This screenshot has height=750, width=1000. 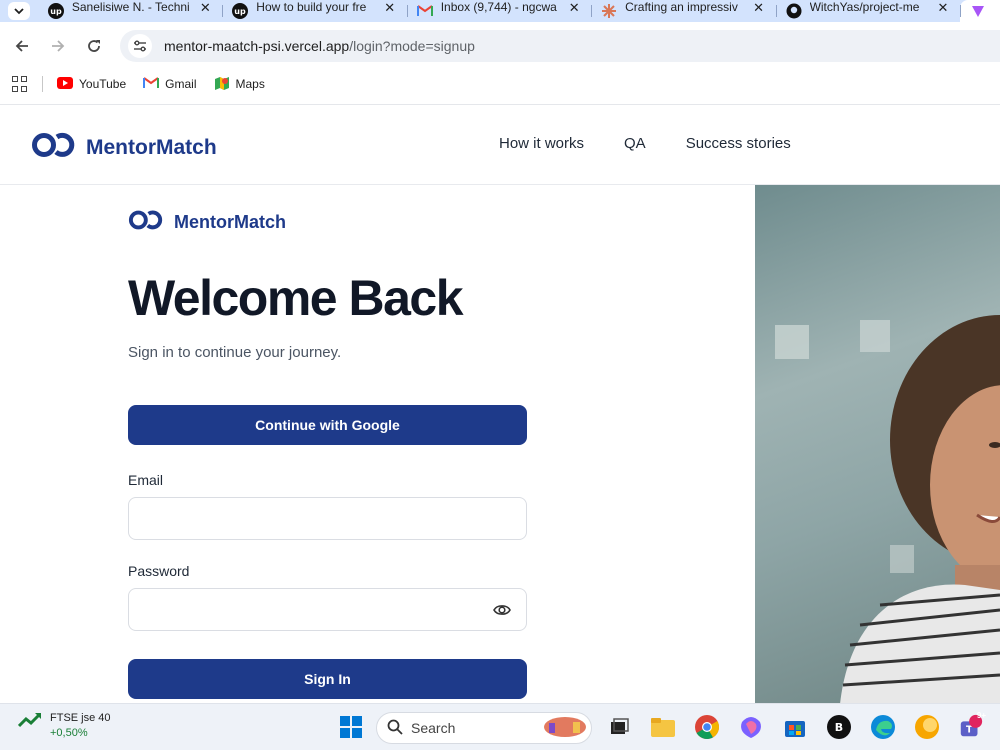 I want to click on tab-search-button, so click(x=19, y=11).